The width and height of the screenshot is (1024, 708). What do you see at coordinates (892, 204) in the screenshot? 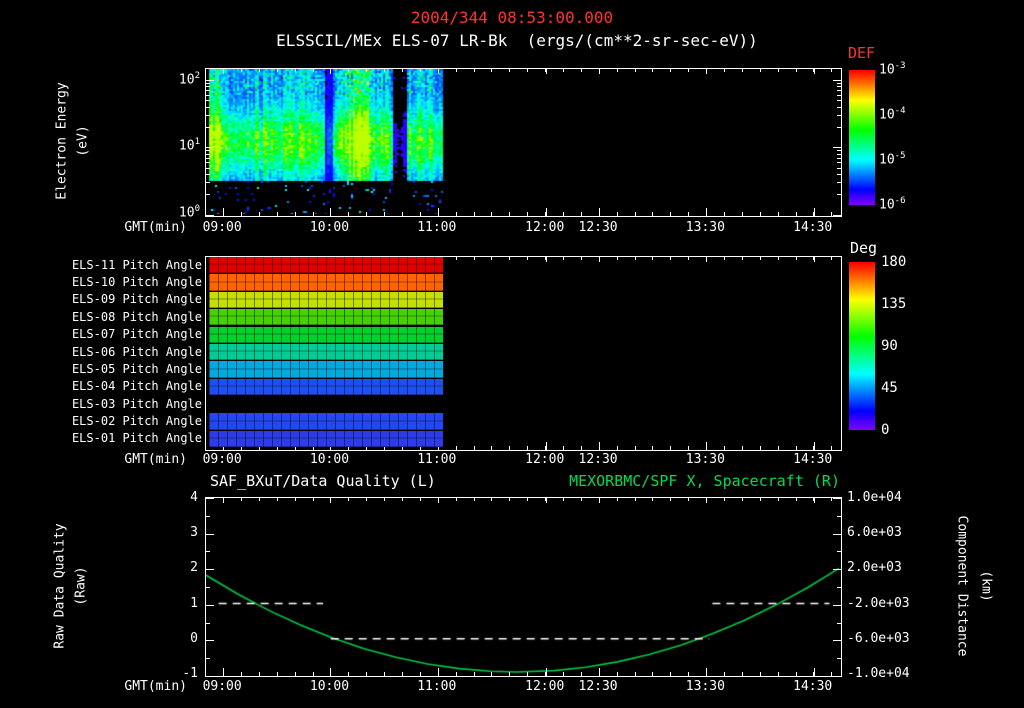
I see `def-colorbar-tick-label: 10-6` at bounding box center [892, 204].